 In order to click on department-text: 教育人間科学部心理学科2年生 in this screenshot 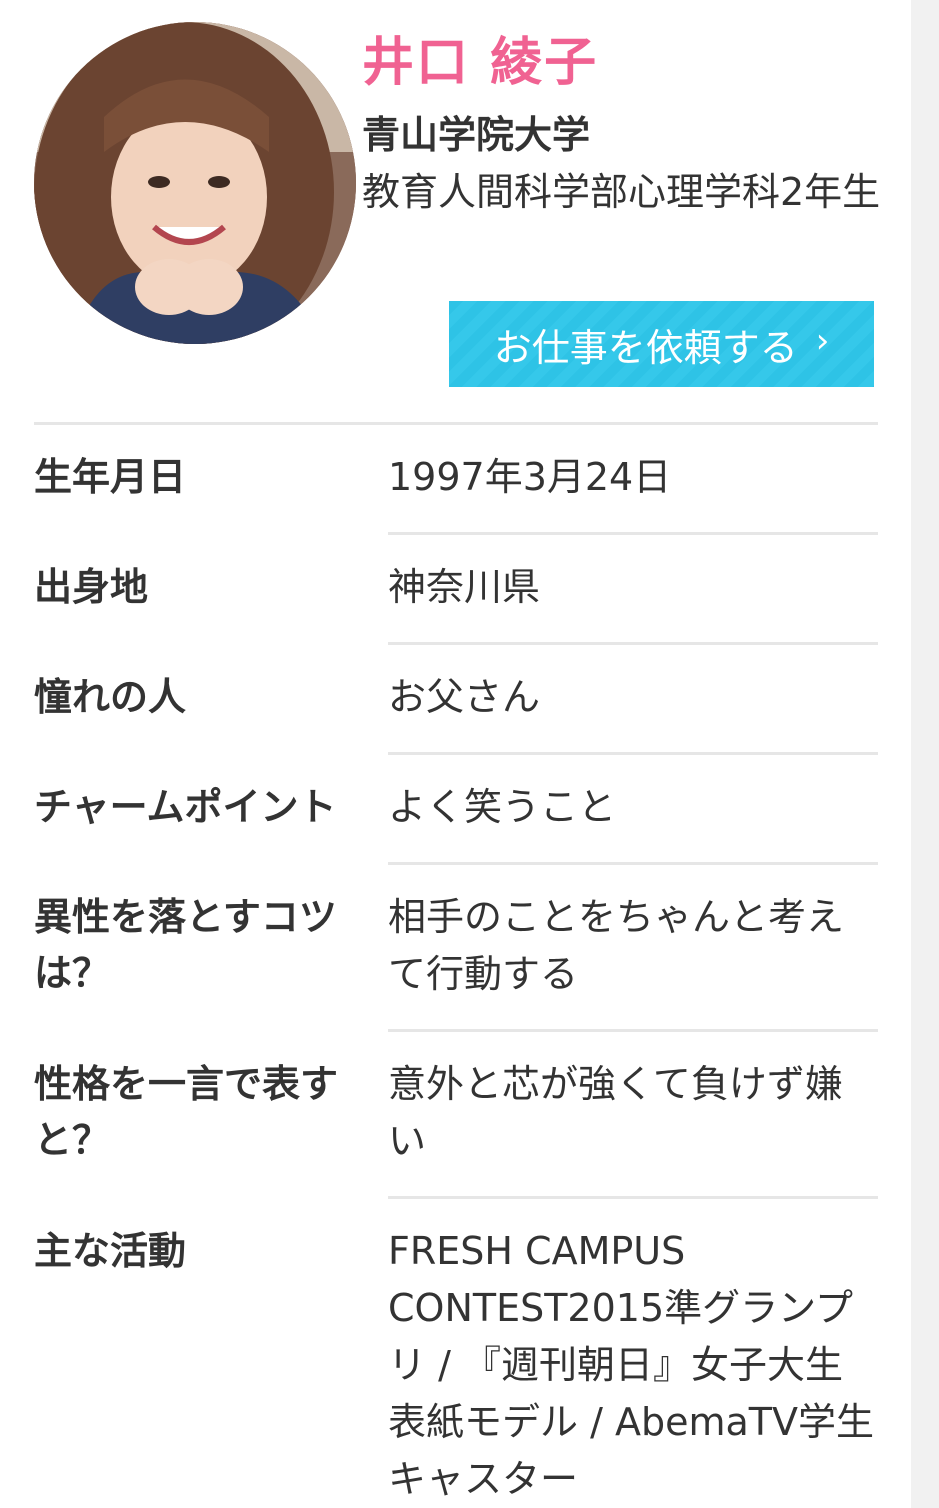, I will do `click(621, 192)`.